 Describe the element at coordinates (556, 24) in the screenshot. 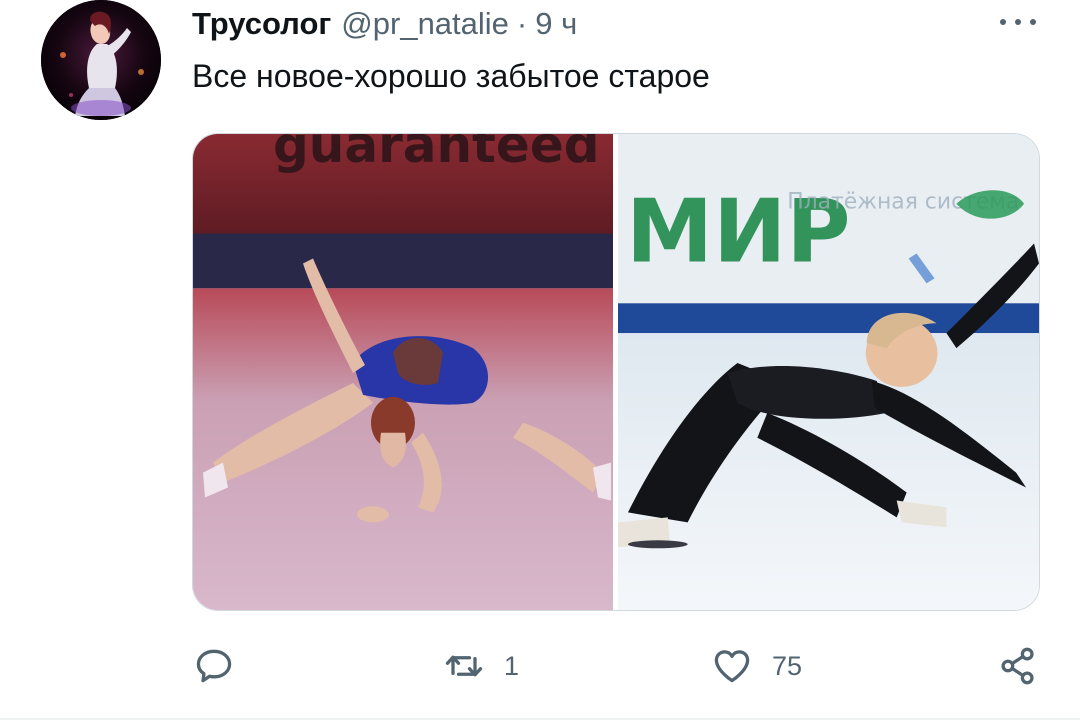

I see `timestamp: 9 ч` at that location.